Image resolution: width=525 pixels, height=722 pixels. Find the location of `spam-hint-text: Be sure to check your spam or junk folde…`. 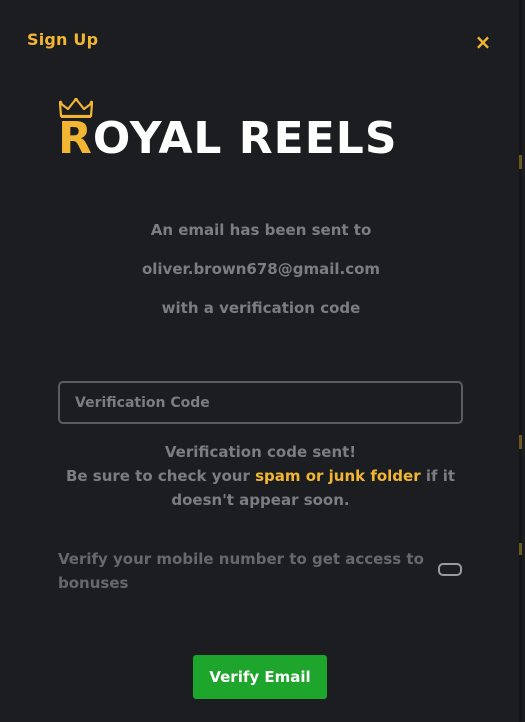

spam-hint-text: Be sure to check your spam or junk folde… is located at coordinates (260, 488).